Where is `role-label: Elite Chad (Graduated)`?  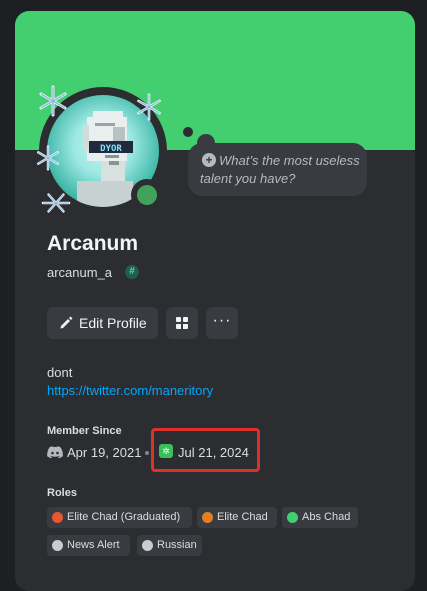 role-label: Elite Chad (Graduated) is located at coordinates (124, 517).